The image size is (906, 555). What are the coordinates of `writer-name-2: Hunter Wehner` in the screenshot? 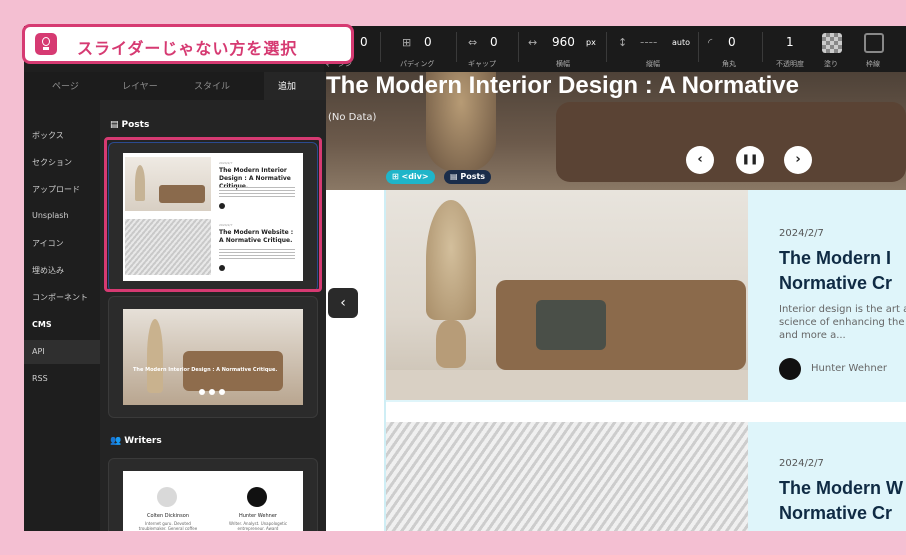 It's located at (258, 516).